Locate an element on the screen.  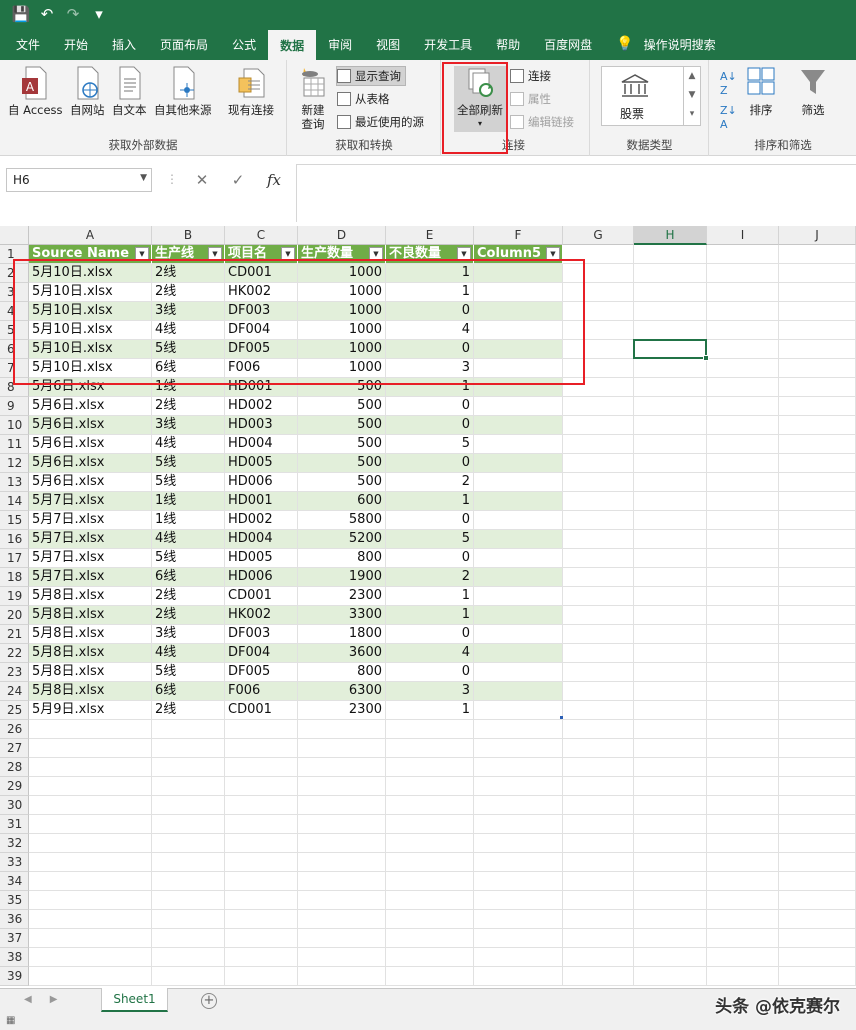
from-other-sources-button: 自其他来源 is located at coordinates (183, 91).